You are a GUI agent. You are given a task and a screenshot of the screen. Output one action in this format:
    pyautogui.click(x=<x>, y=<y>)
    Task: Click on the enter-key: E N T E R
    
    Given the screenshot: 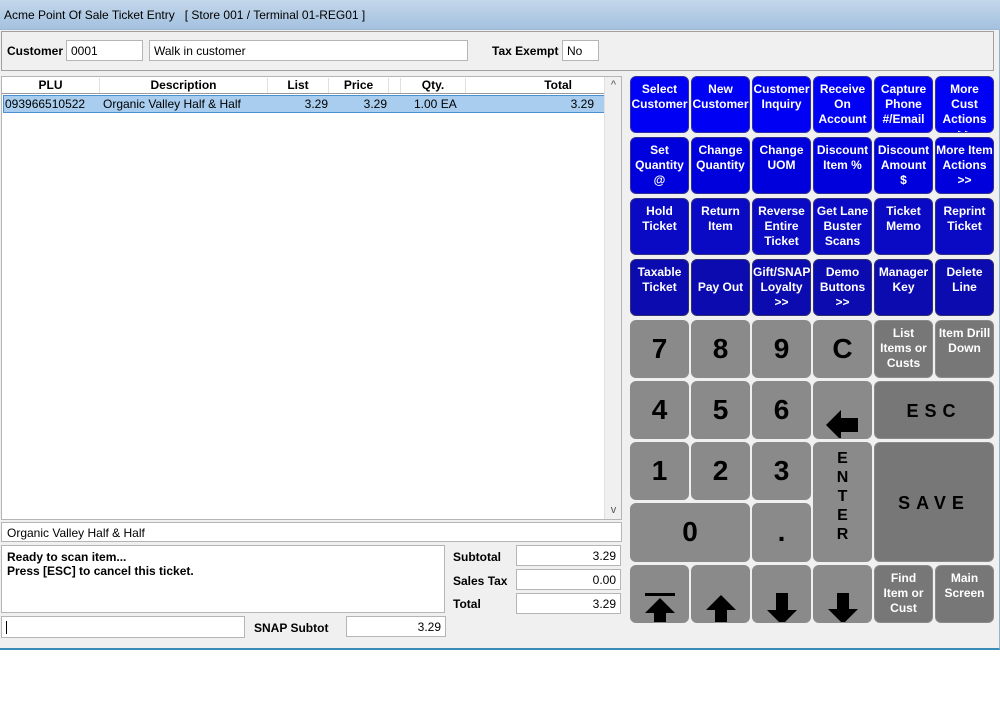 What is the action you would take?
    pyautogui.click(x=842, y=502)
    